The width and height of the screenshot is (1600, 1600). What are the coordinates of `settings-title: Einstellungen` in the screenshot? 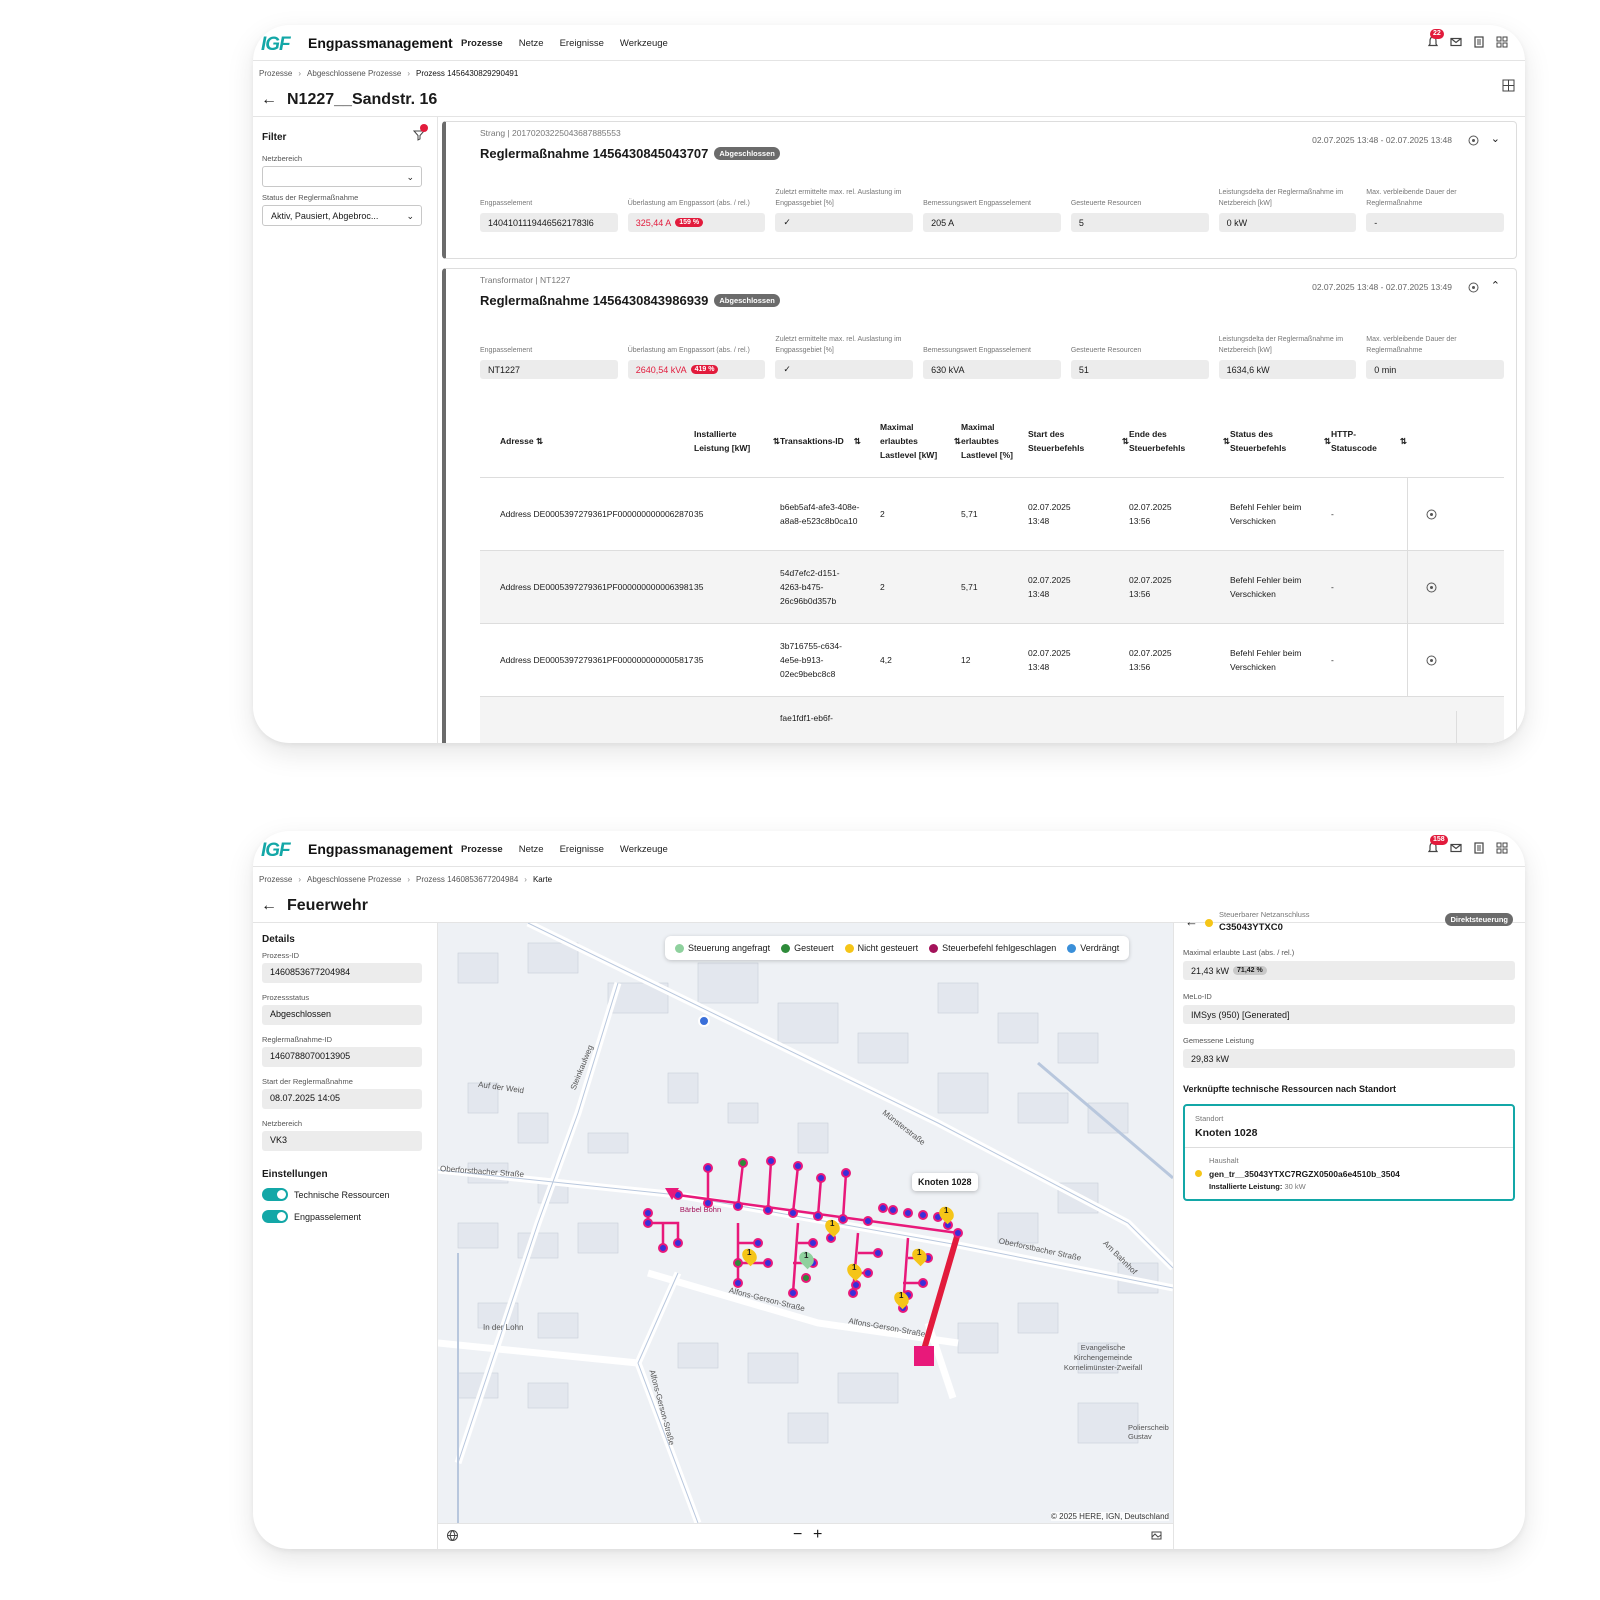 It's located at (295, 1174).